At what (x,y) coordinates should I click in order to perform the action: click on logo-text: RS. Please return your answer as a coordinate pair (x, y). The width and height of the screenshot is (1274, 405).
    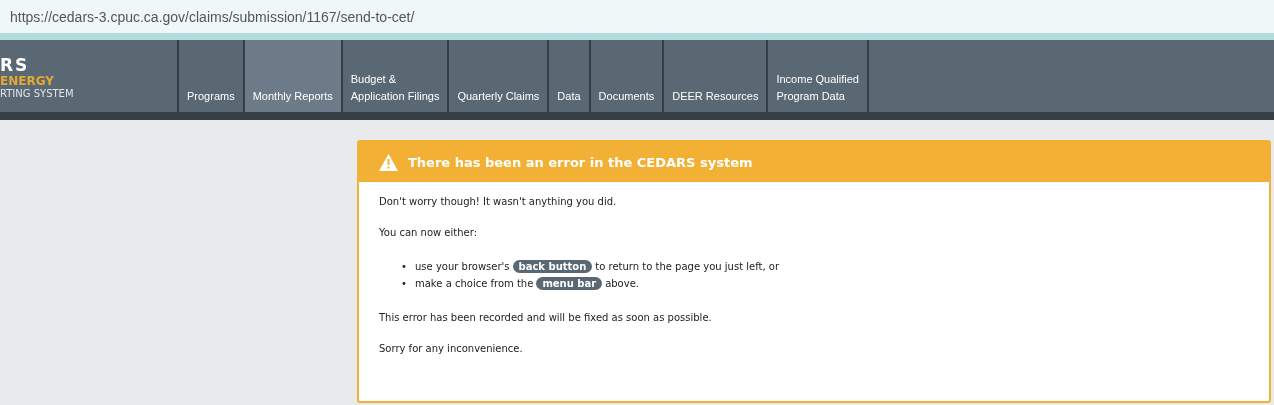
    Looking at the image, I should click on (15, 65).